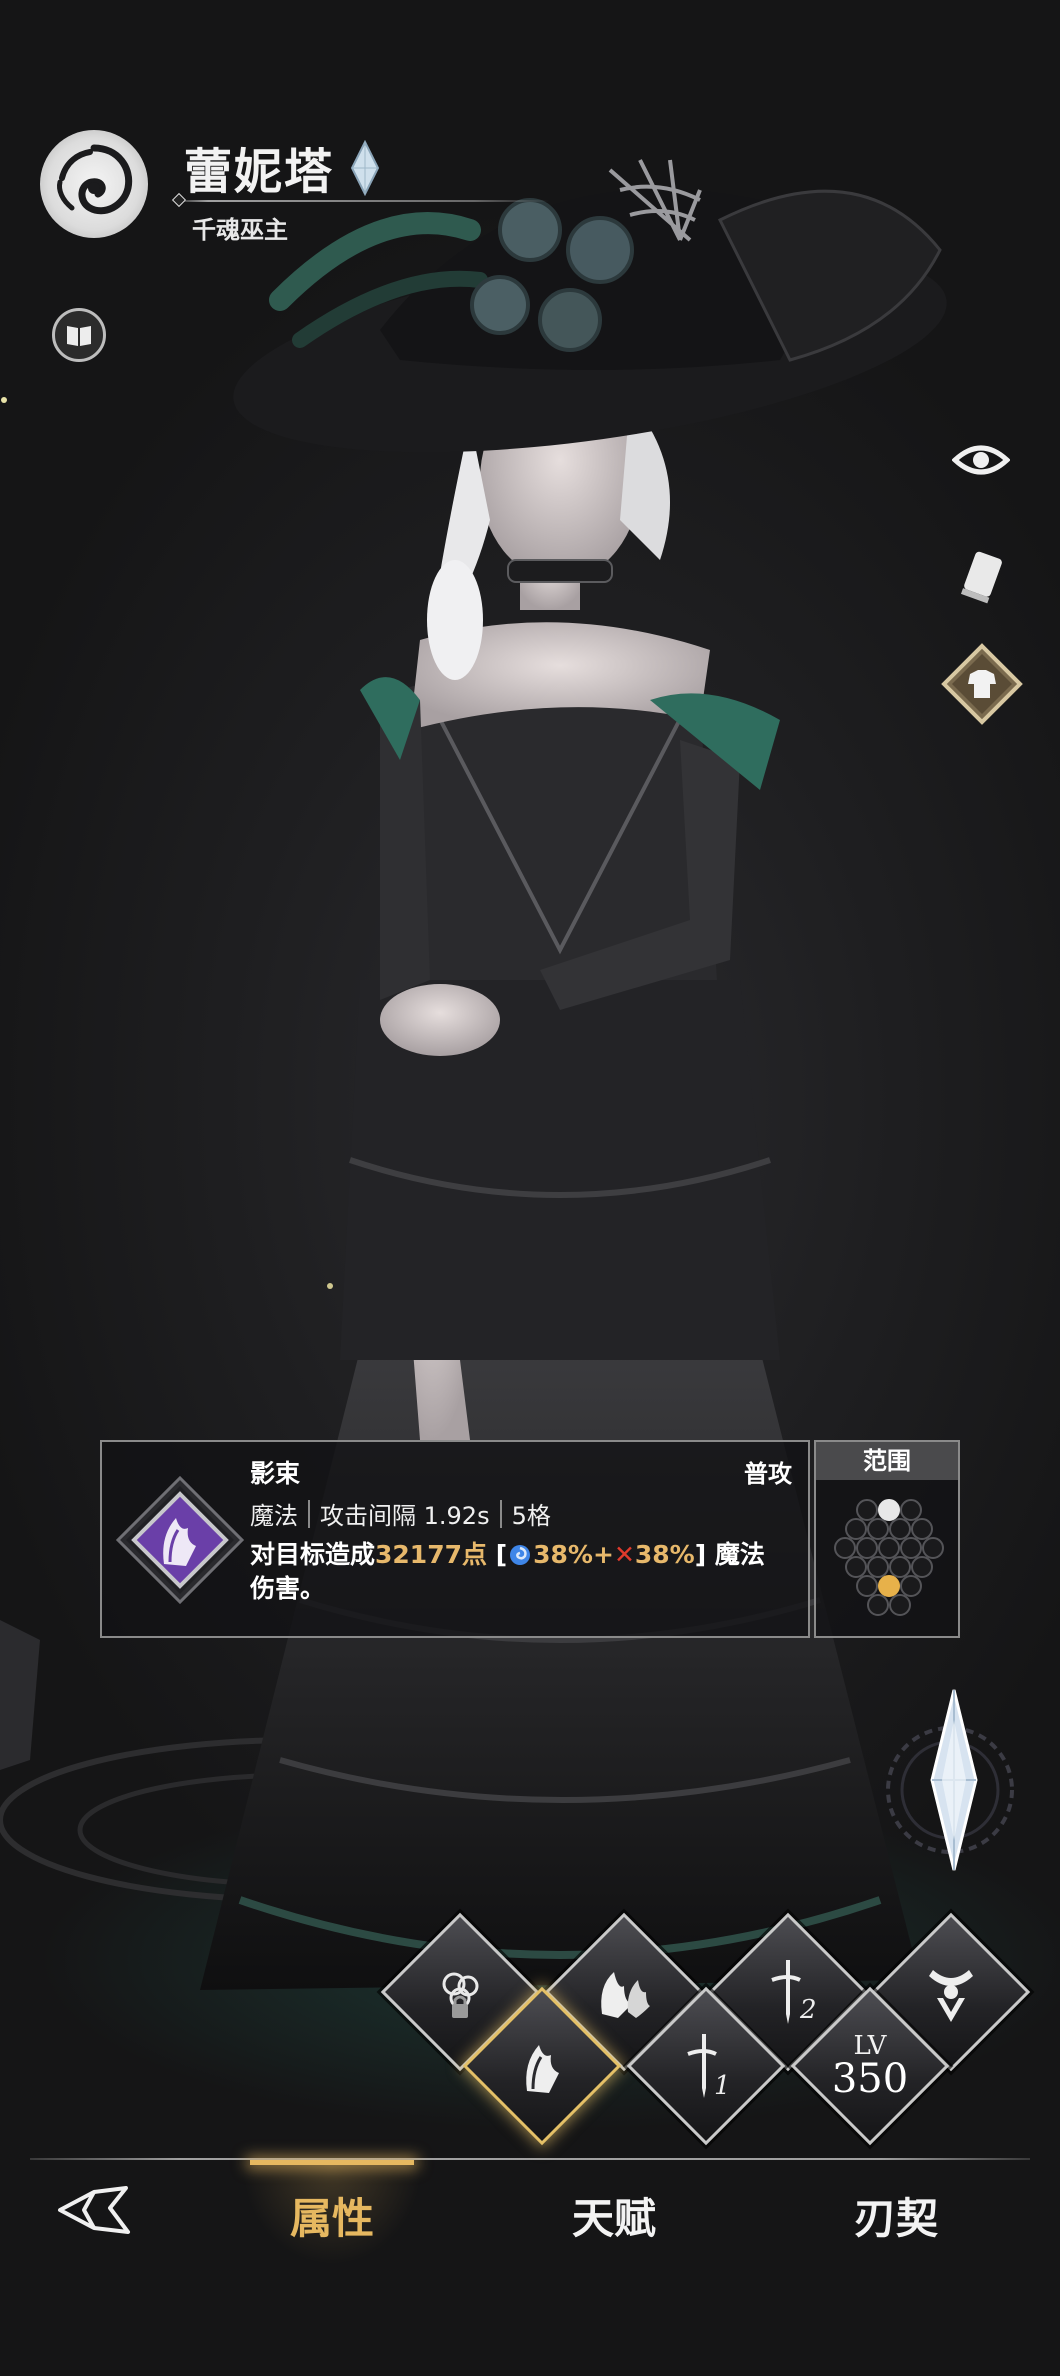 The width and height of the screenshot is (1060, 2376). I want to click on hero-emblem-icon, so click(94, 184).